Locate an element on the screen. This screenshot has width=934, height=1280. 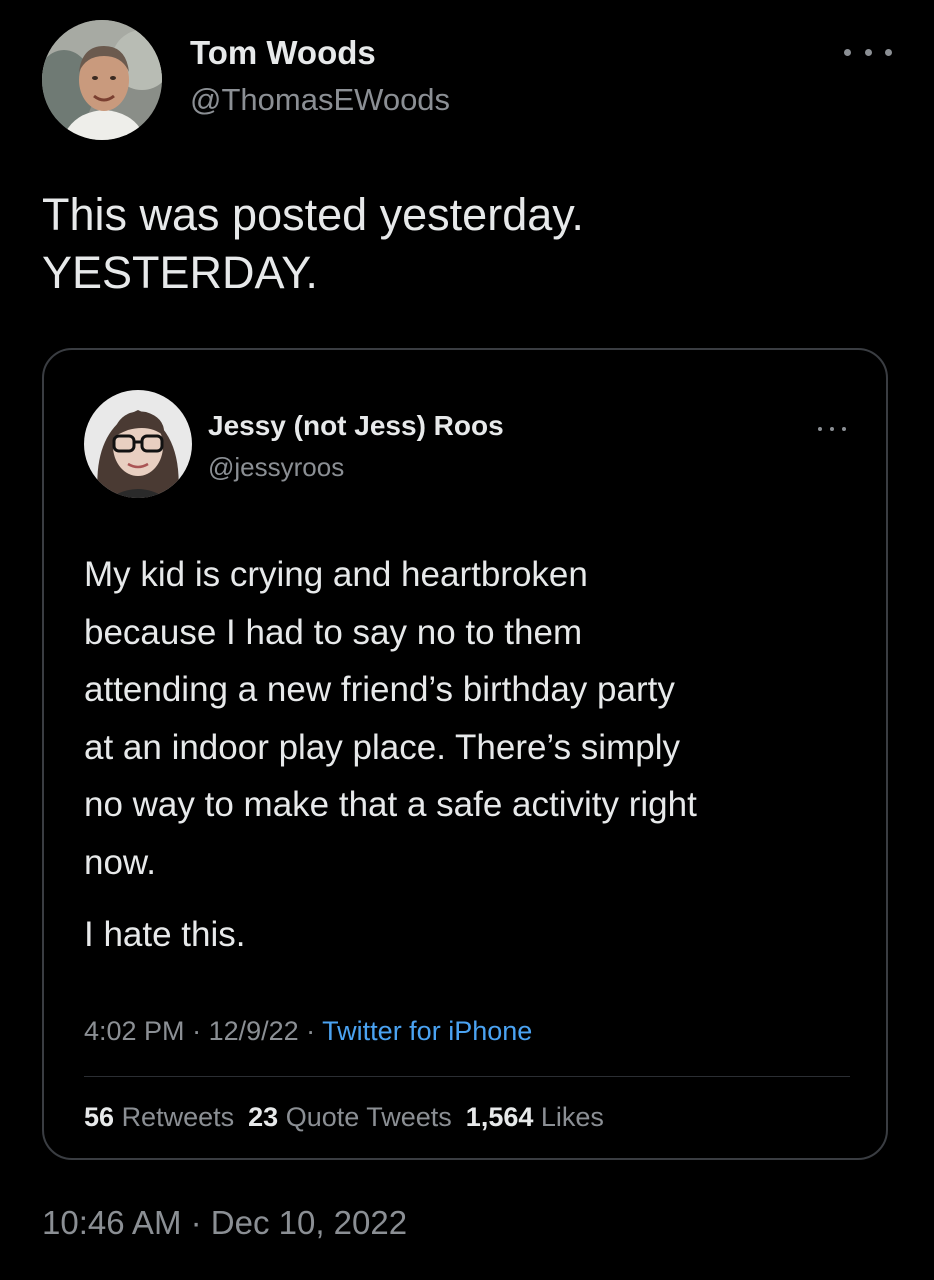
quote-tweets-count: 23 is located at coordinates (263, 1117).